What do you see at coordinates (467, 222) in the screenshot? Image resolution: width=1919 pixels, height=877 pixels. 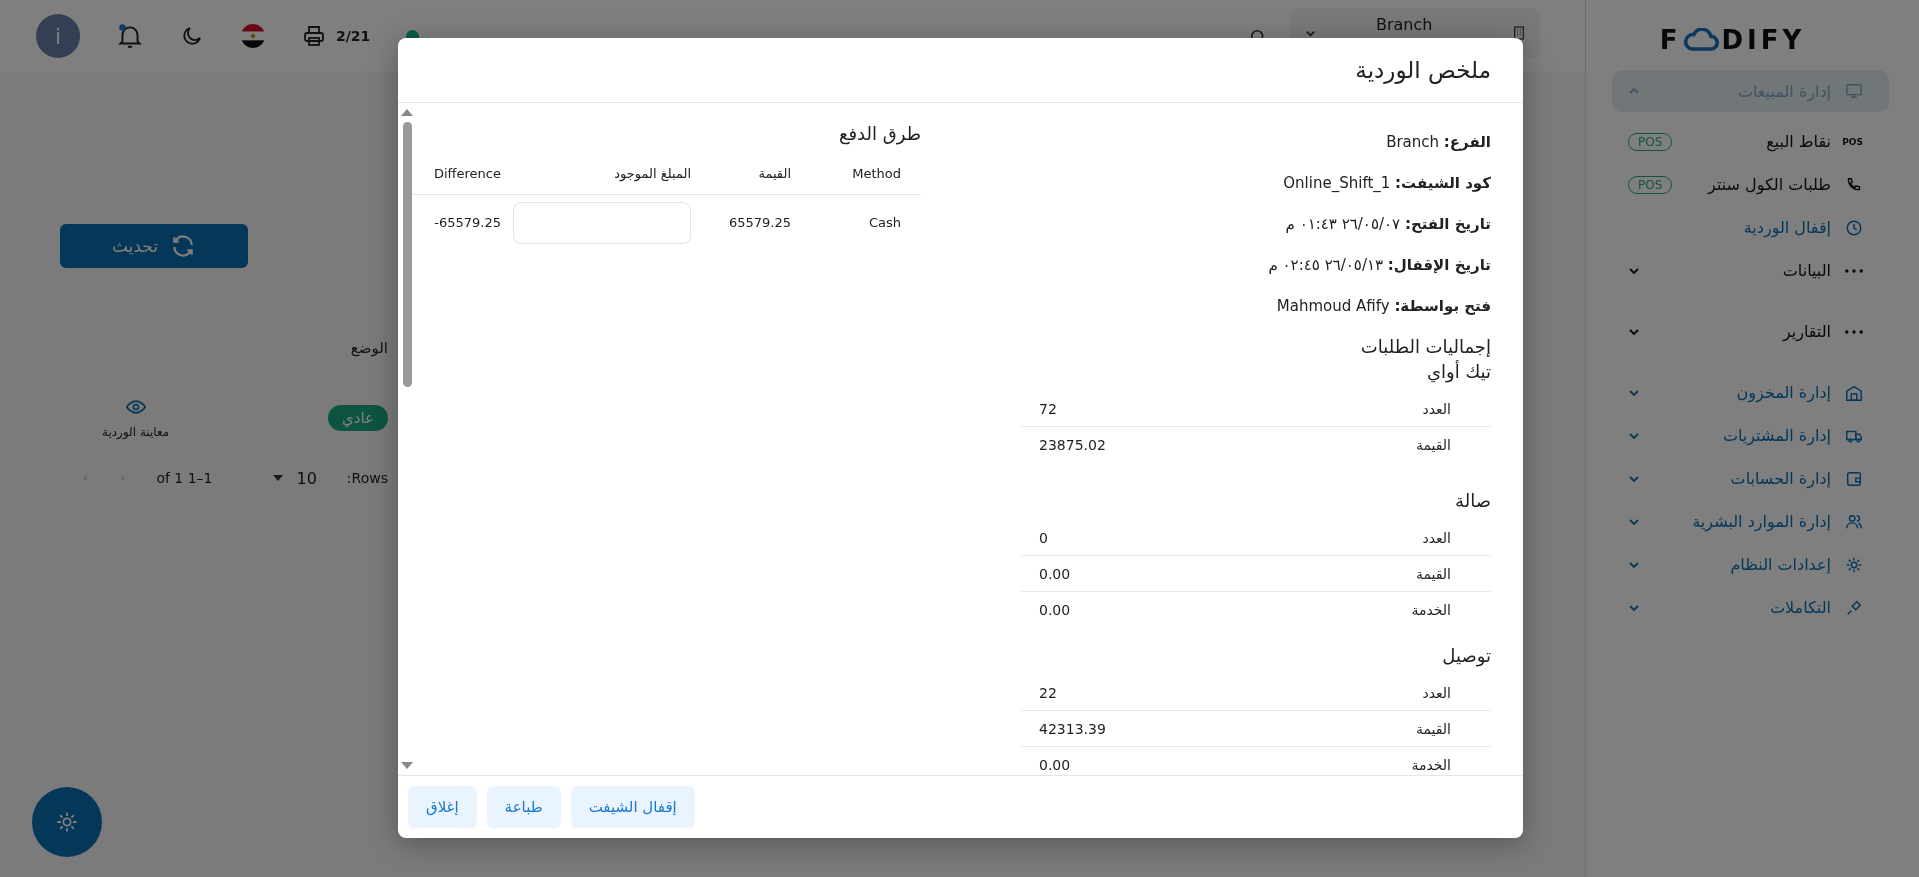 I see `table-cell-text: -65579.25` at bounding box center [467, 222].